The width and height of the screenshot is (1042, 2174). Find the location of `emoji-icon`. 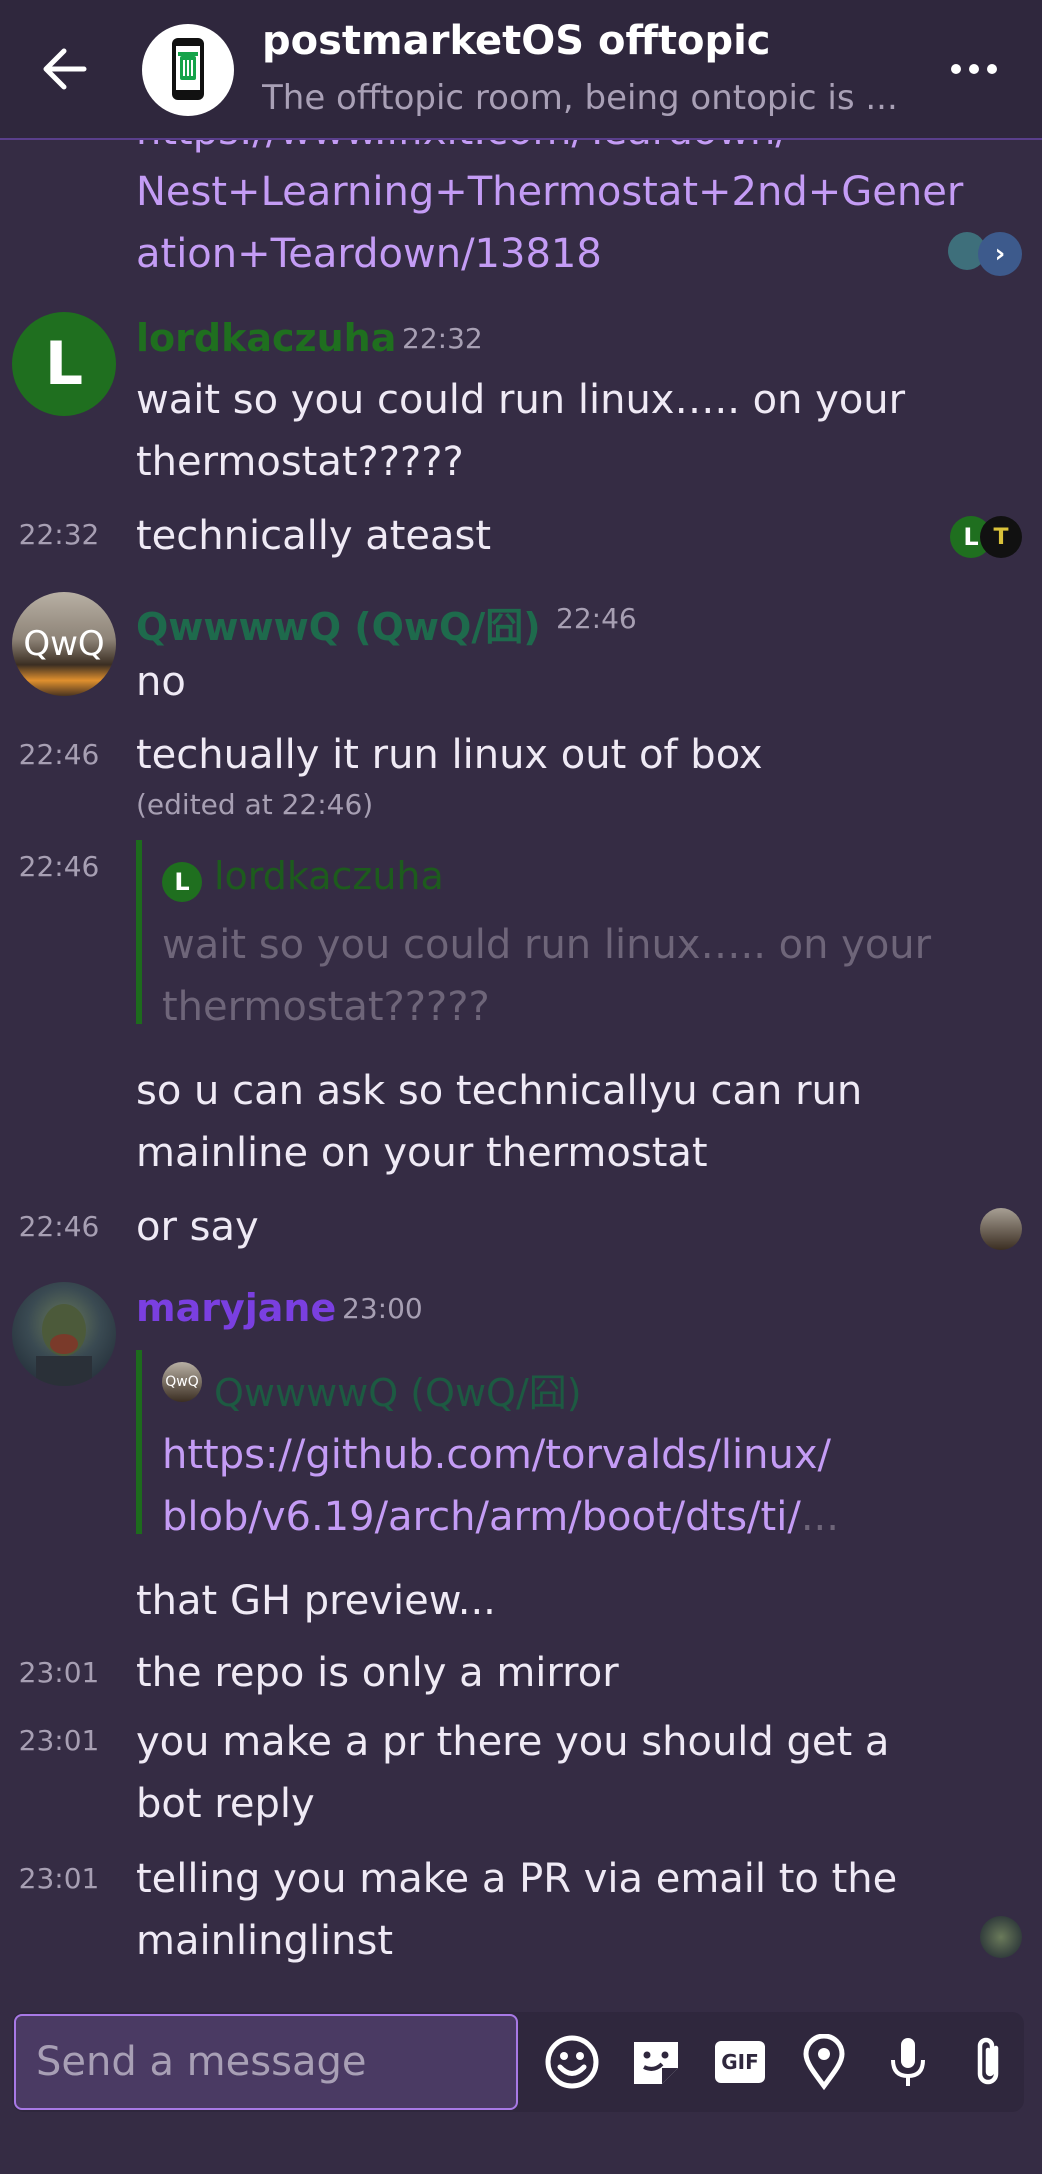

emoji-icon is located at coordinates (572, 2062).